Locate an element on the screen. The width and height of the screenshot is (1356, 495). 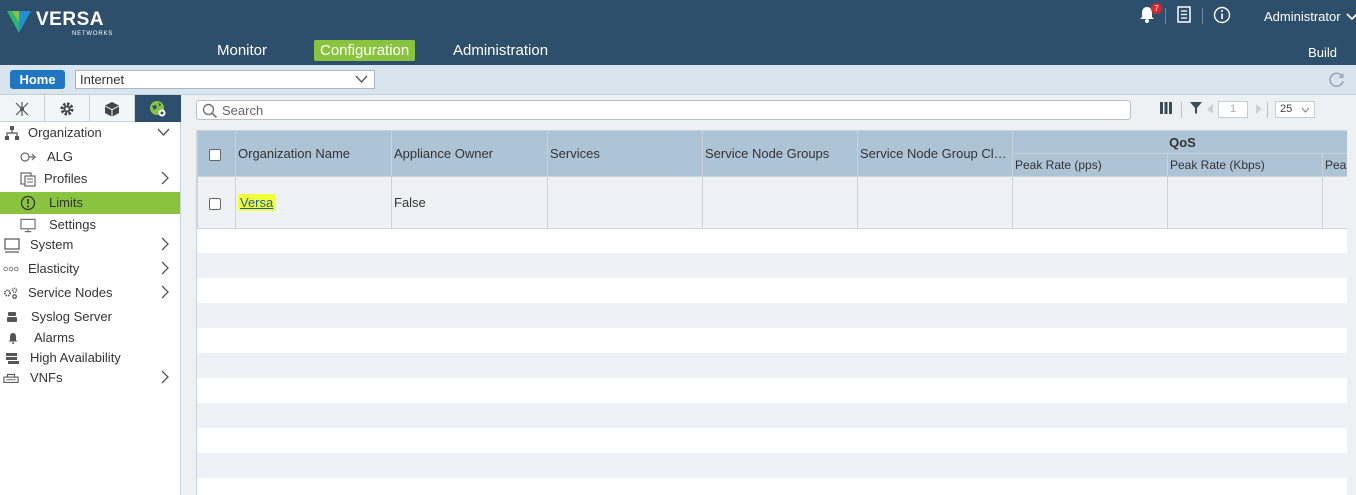
globe-gear-icon is located at coordinates (158, 108).